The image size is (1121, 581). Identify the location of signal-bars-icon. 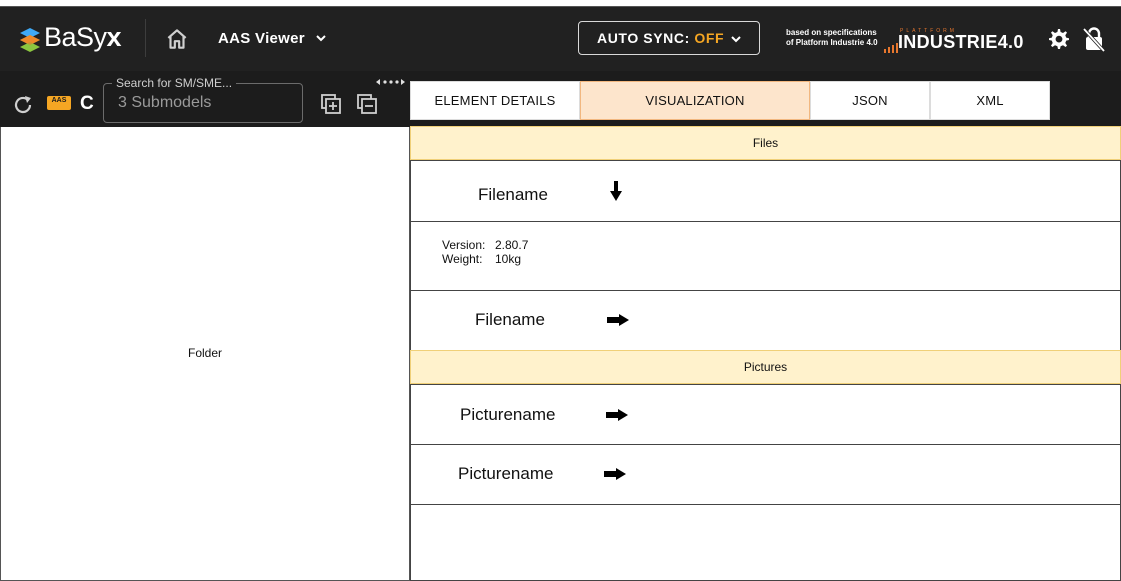
(891, 46).